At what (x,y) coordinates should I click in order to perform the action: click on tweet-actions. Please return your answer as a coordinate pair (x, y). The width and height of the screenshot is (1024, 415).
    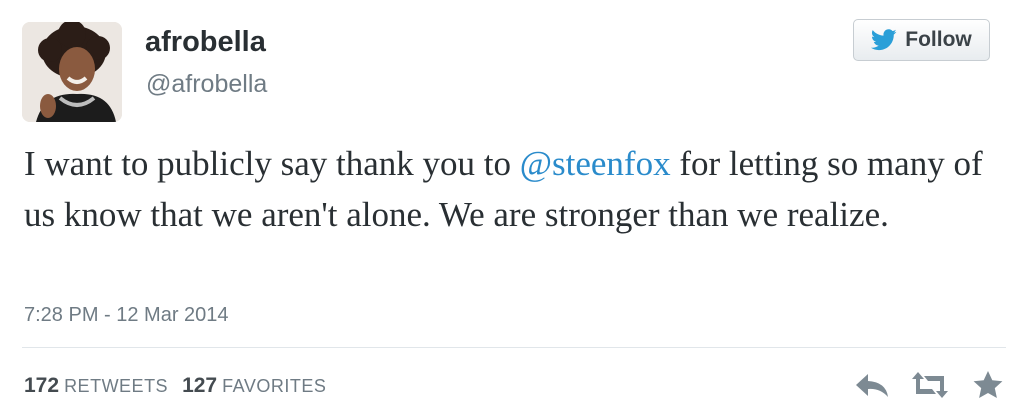
    Looking at the image, I should click on (930, 385).